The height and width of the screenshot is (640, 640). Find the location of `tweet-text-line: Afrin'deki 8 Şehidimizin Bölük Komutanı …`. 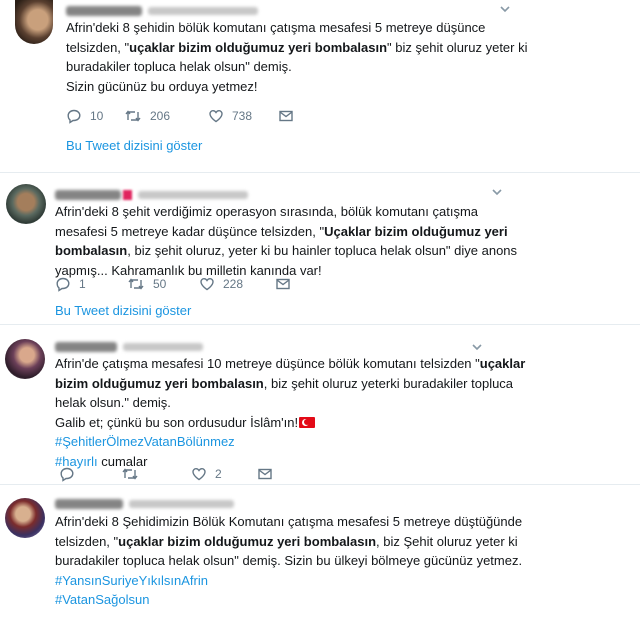

tweet-text-line: Afrin'deki 8 Şehidimizin Bölük Komutanı … is located at coordinates (288, 522).